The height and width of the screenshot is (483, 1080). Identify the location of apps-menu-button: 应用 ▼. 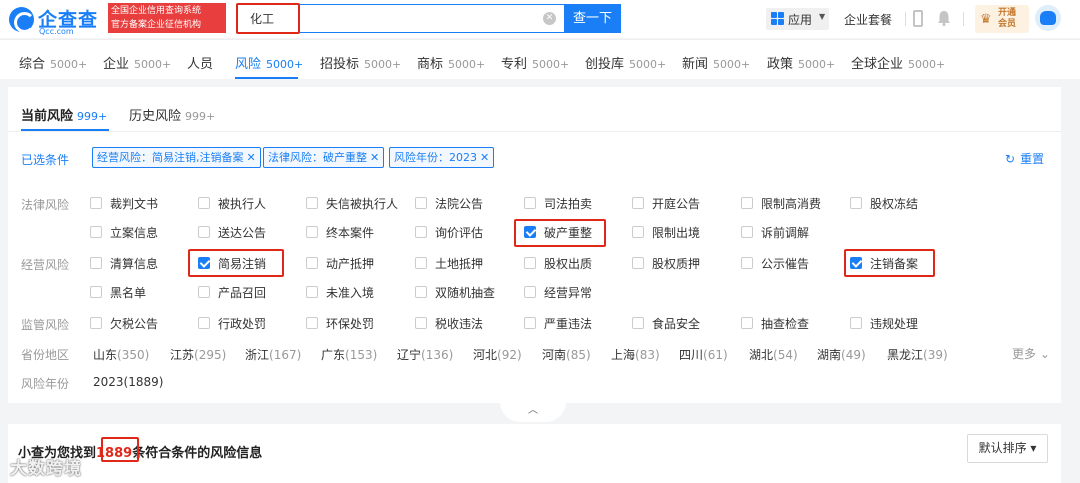
(797, 19).